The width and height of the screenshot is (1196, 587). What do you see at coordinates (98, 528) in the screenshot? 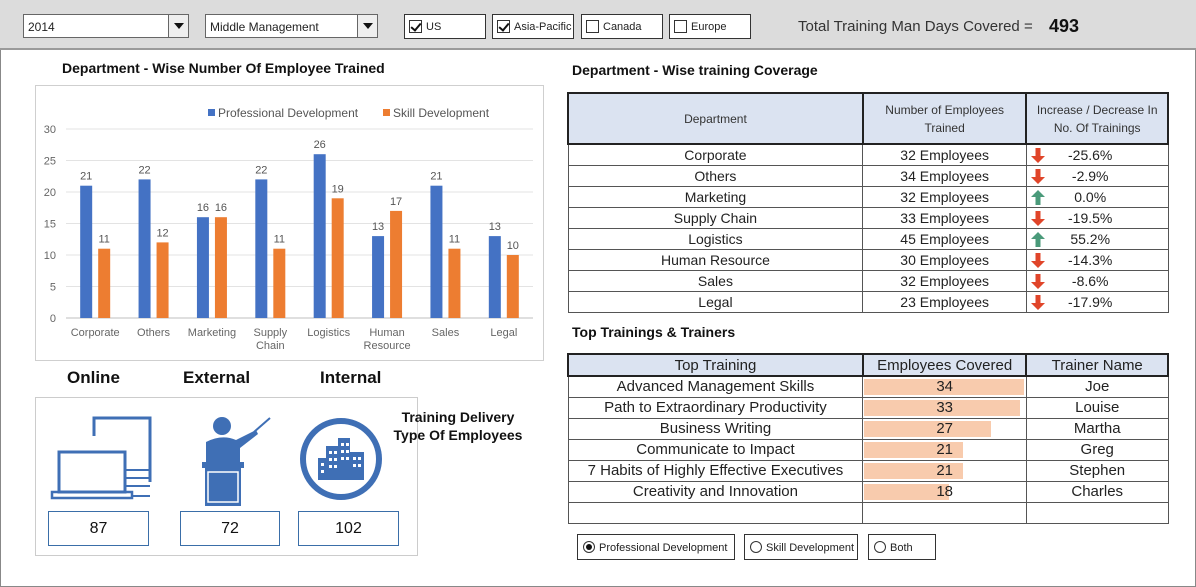
I see `delivery-value-online: 87` at bounding box center [98, 528].